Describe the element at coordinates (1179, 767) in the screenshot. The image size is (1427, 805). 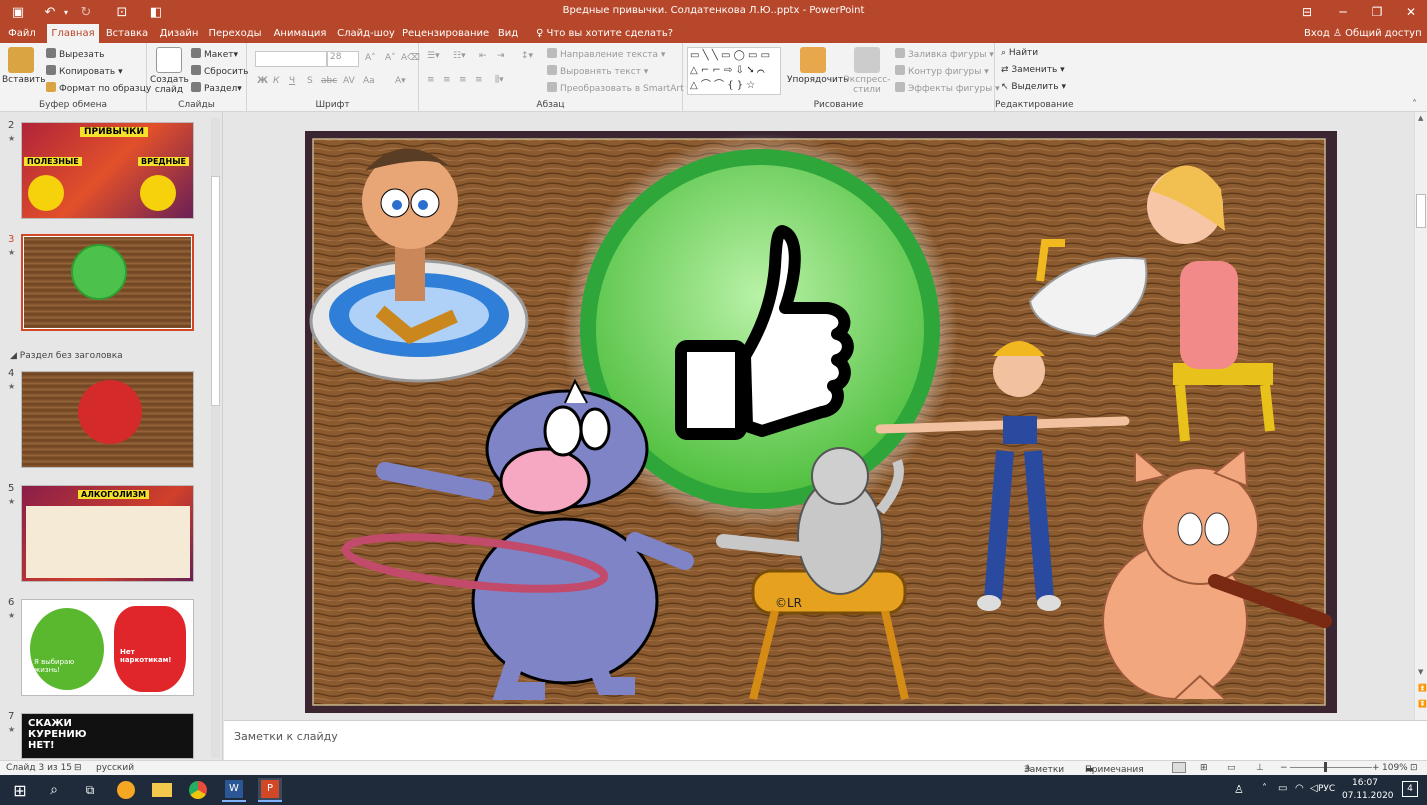
I see `normal-view-icon` at that location.